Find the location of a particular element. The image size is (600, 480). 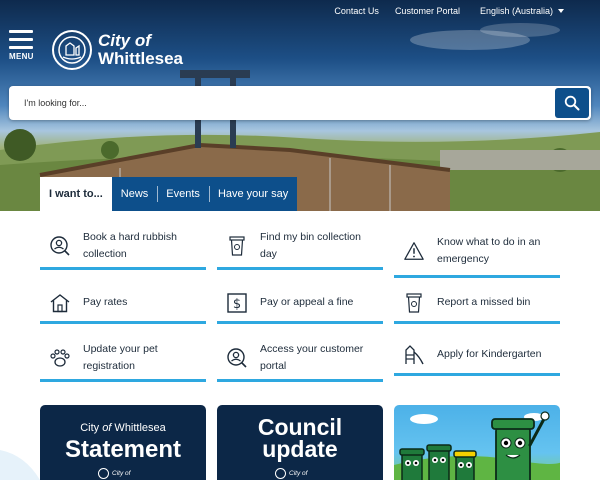

site-logo: City of Whittlesea is located at coordinates (117, 50).